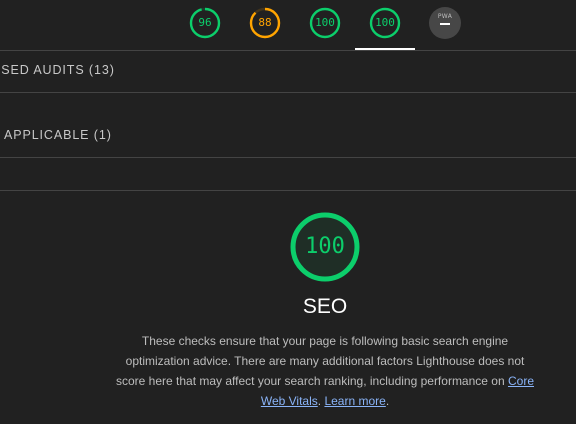 This screenshot has height=424, width=576. What do you see at coordinates (56, 135) in the screenshot?
I see `not-applicable-toggle: T APPLICABLE (1)` at bounding box center [56, 135].